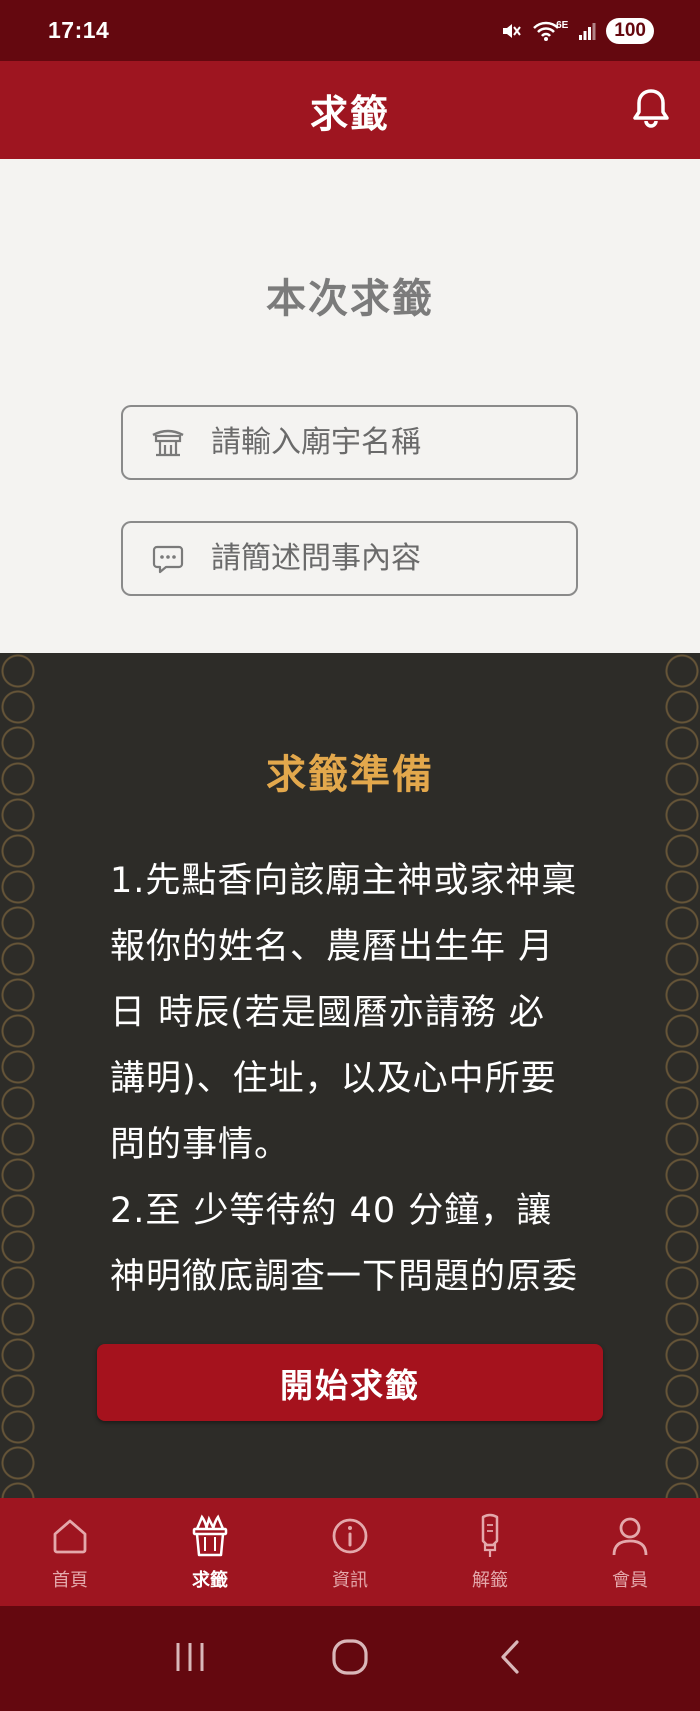 The width and height of the screenshot is (700, 1711). What do you see at coordinates (381, 558) in the screenshot?
I see `question-input` at bounding box center [381, 558].